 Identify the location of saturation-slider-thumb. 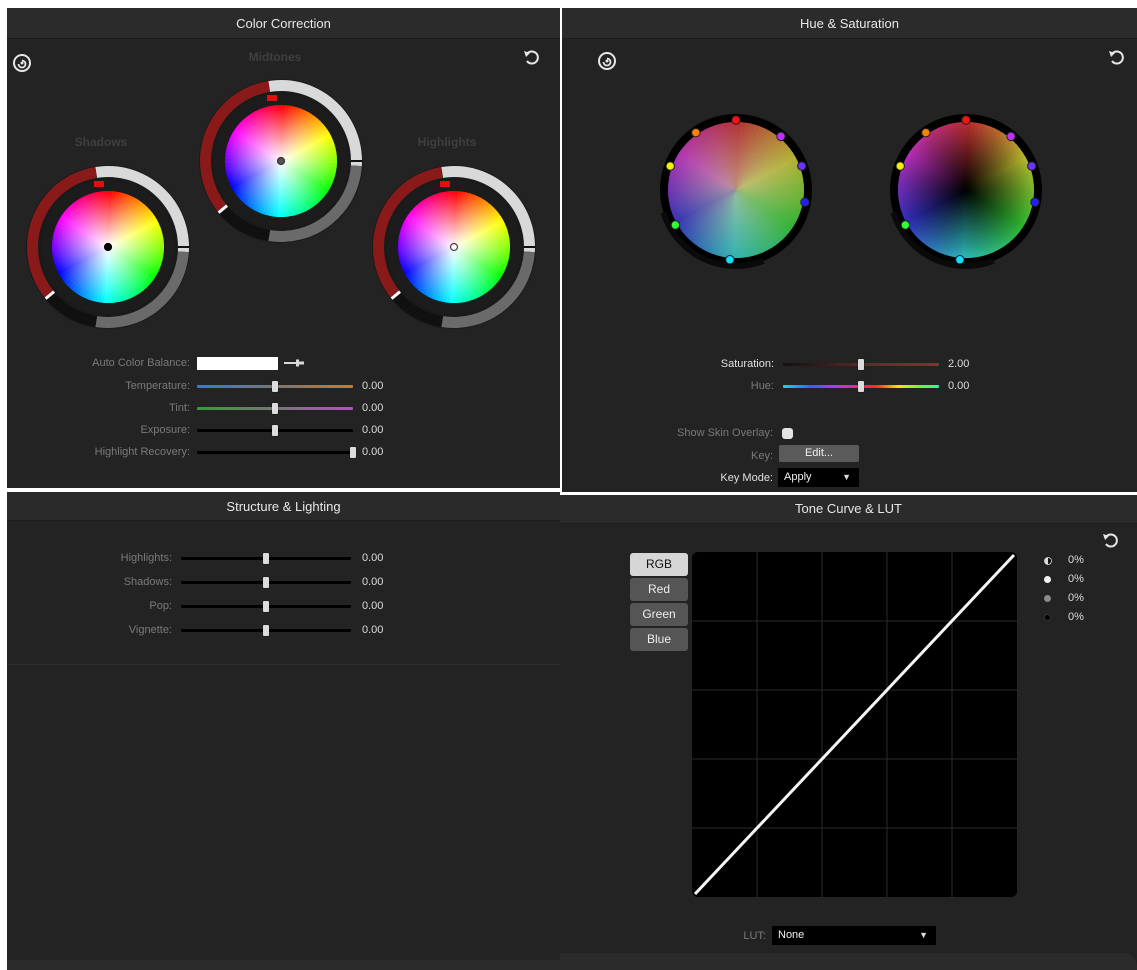
(861, 364).